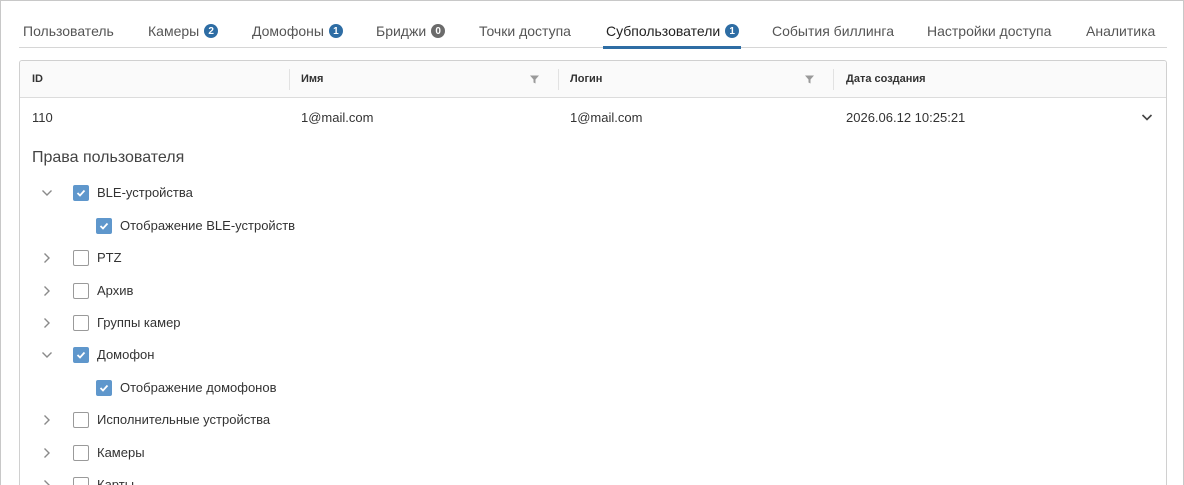 Image resolution: width=1184 pixels, height=485 pixels. I want to click on column-header-created: Дата создания, so click(886, 79).